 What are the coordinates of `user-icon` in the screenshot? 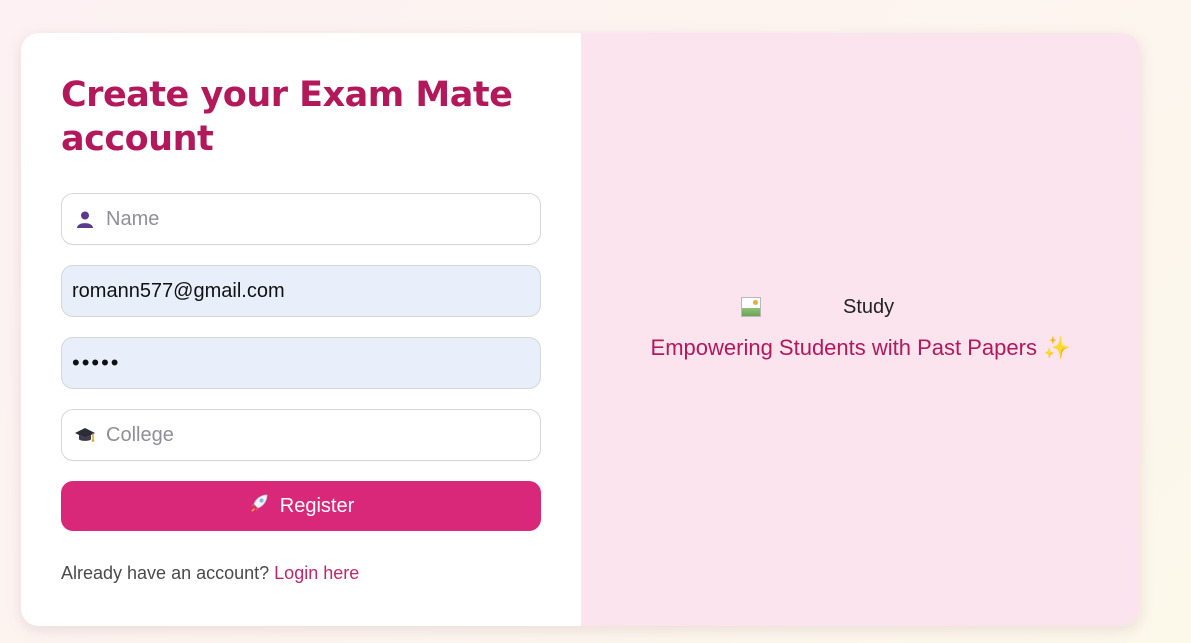 It's located at (85, 219).